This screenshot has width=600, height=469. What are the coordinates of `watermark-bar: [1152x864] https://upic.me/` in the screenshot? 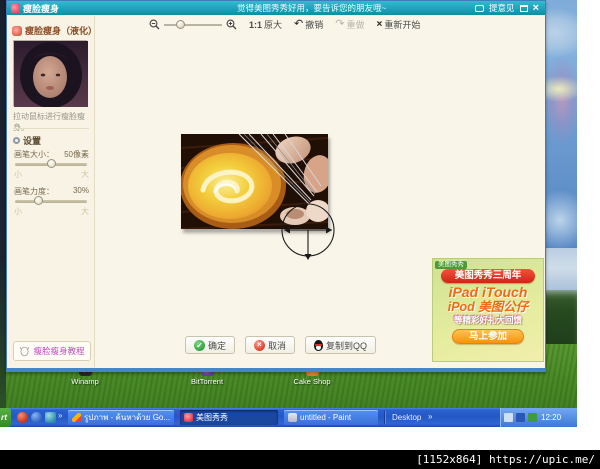 It's located at (300, 459).